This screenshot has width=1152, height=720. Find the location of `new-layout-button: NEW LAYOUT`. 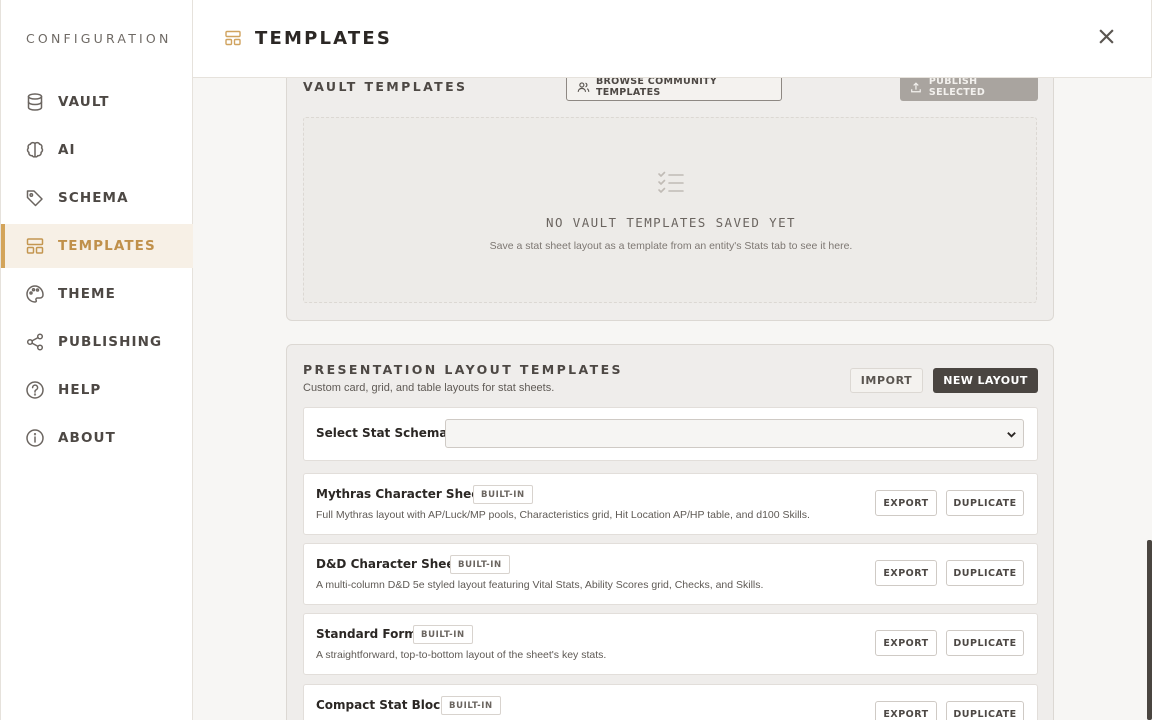

new-layout-button: NEW LAYOUT is located at coordinates (985, 380).